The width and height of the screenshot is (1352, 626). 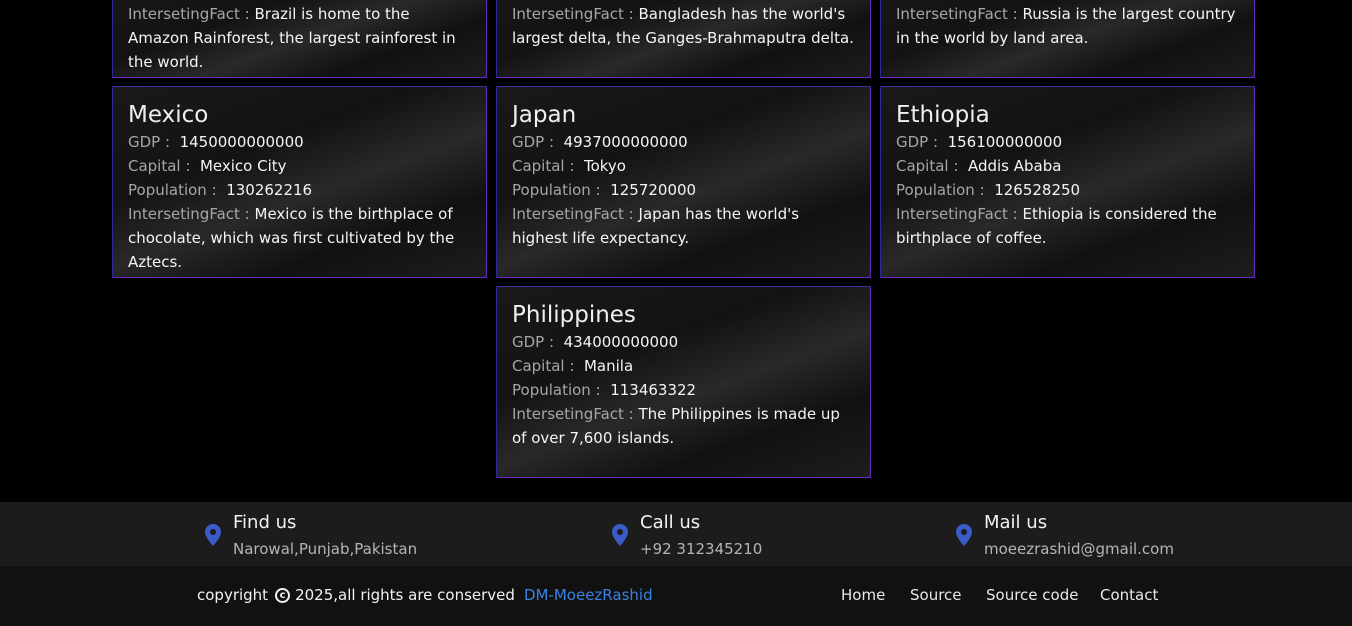 I want to click on nav-source-code: Source code, so click(x=1032, y=595).